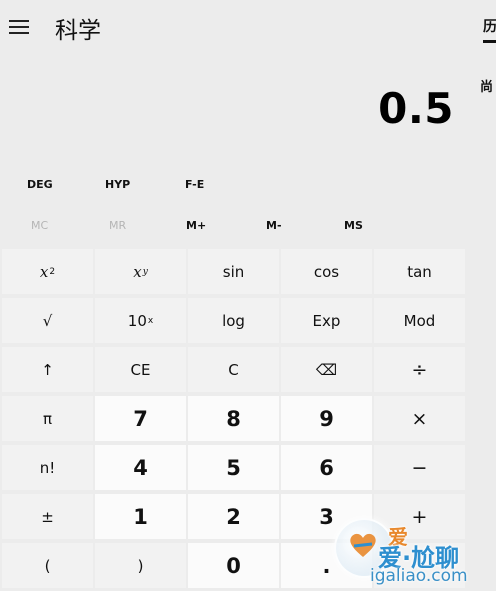  What do you see at coordinates (486, 295) in the screenshot?
I see `history-panel: 历 尚` at bounding box center [486, 295].